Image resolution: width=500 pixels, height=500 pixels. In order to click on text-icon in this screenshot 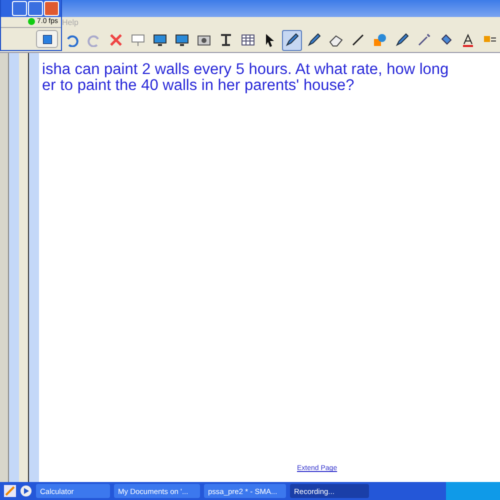, I will do `click(468, 40)`.